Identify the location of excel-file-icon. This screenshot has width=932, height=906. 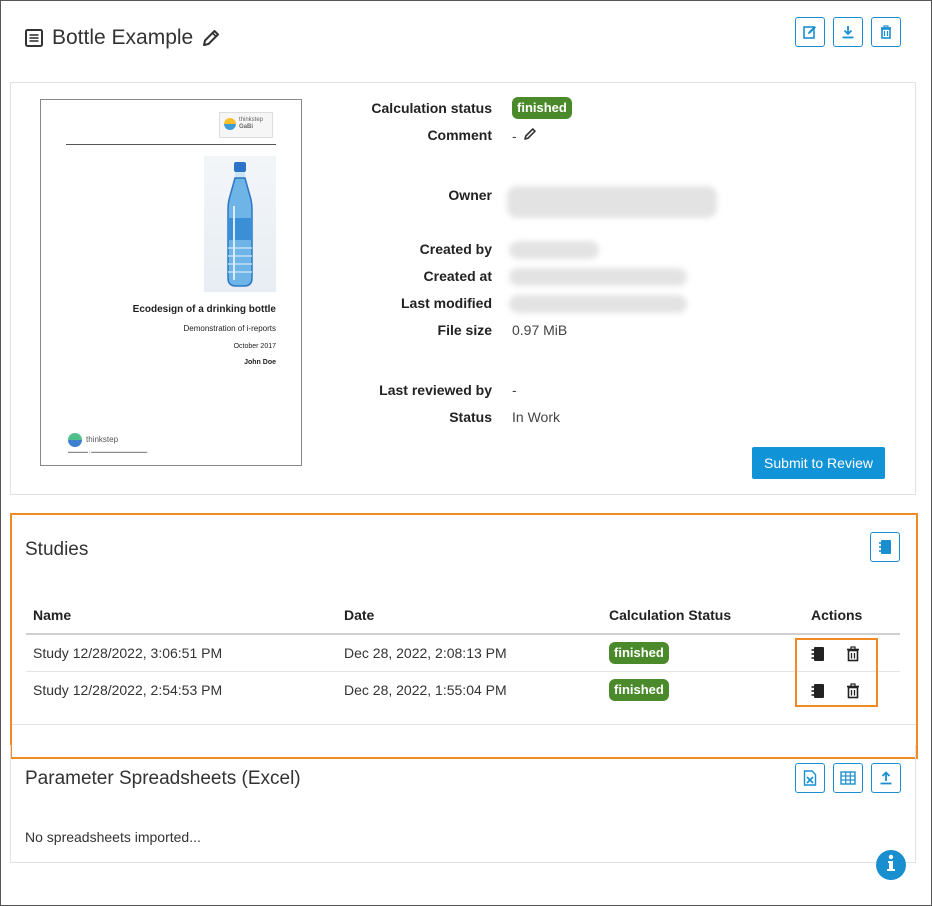
(810, 778).